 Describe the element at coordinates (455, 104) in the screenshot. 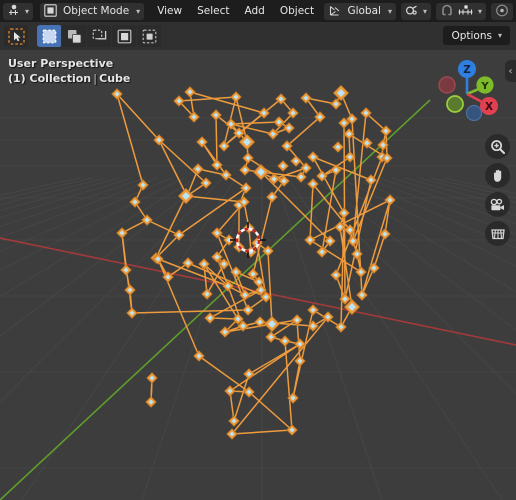

I see `gizmo-axis-neg-y` at that location.